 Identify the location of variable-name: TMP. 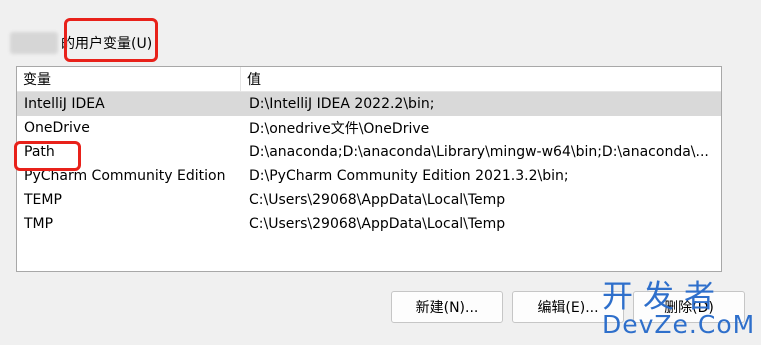
(39, 224).